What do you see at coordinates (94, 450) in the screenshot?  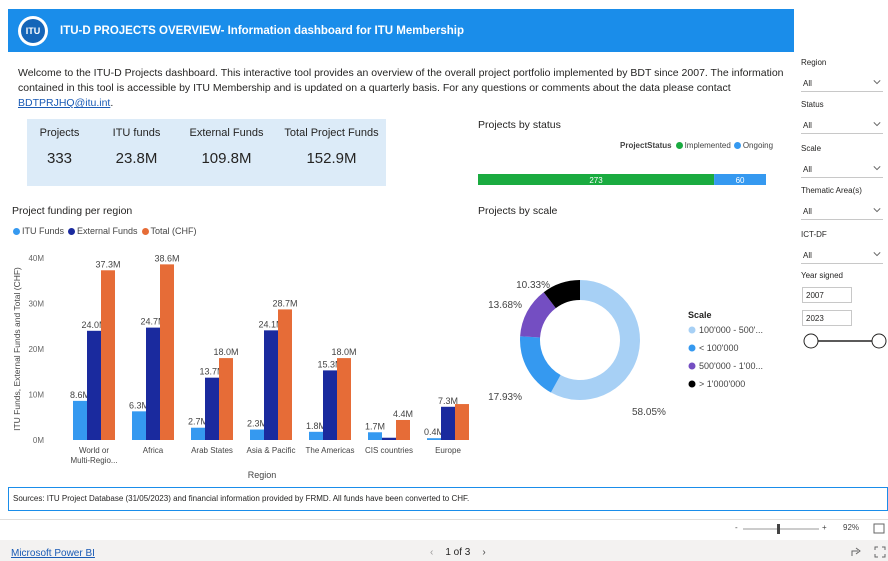 I see `x-tick-label: World or` at bounding box center [94, 450].